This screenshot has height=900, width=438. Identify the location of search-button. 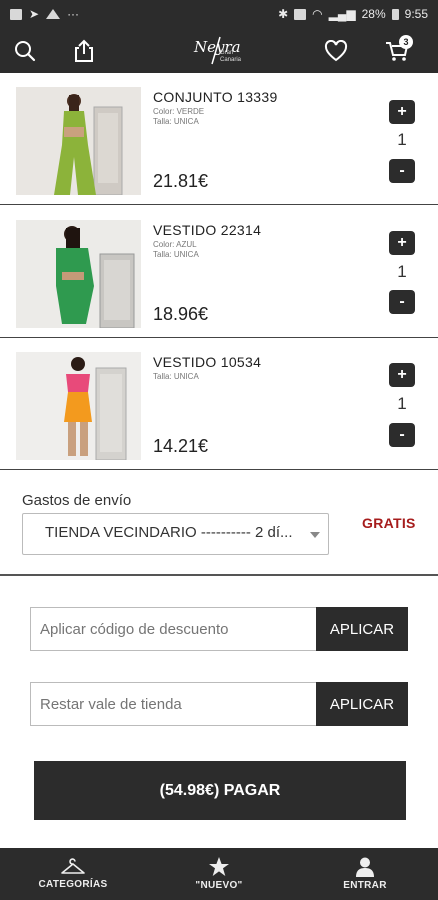
(25, 51).